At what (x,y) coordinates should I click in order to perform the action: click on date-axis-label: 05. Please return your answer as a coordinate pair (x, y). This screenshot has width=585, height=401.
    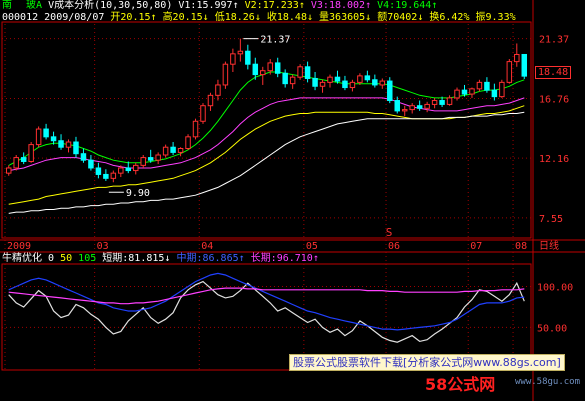
    Looking at the image, I should click on (312, 246).